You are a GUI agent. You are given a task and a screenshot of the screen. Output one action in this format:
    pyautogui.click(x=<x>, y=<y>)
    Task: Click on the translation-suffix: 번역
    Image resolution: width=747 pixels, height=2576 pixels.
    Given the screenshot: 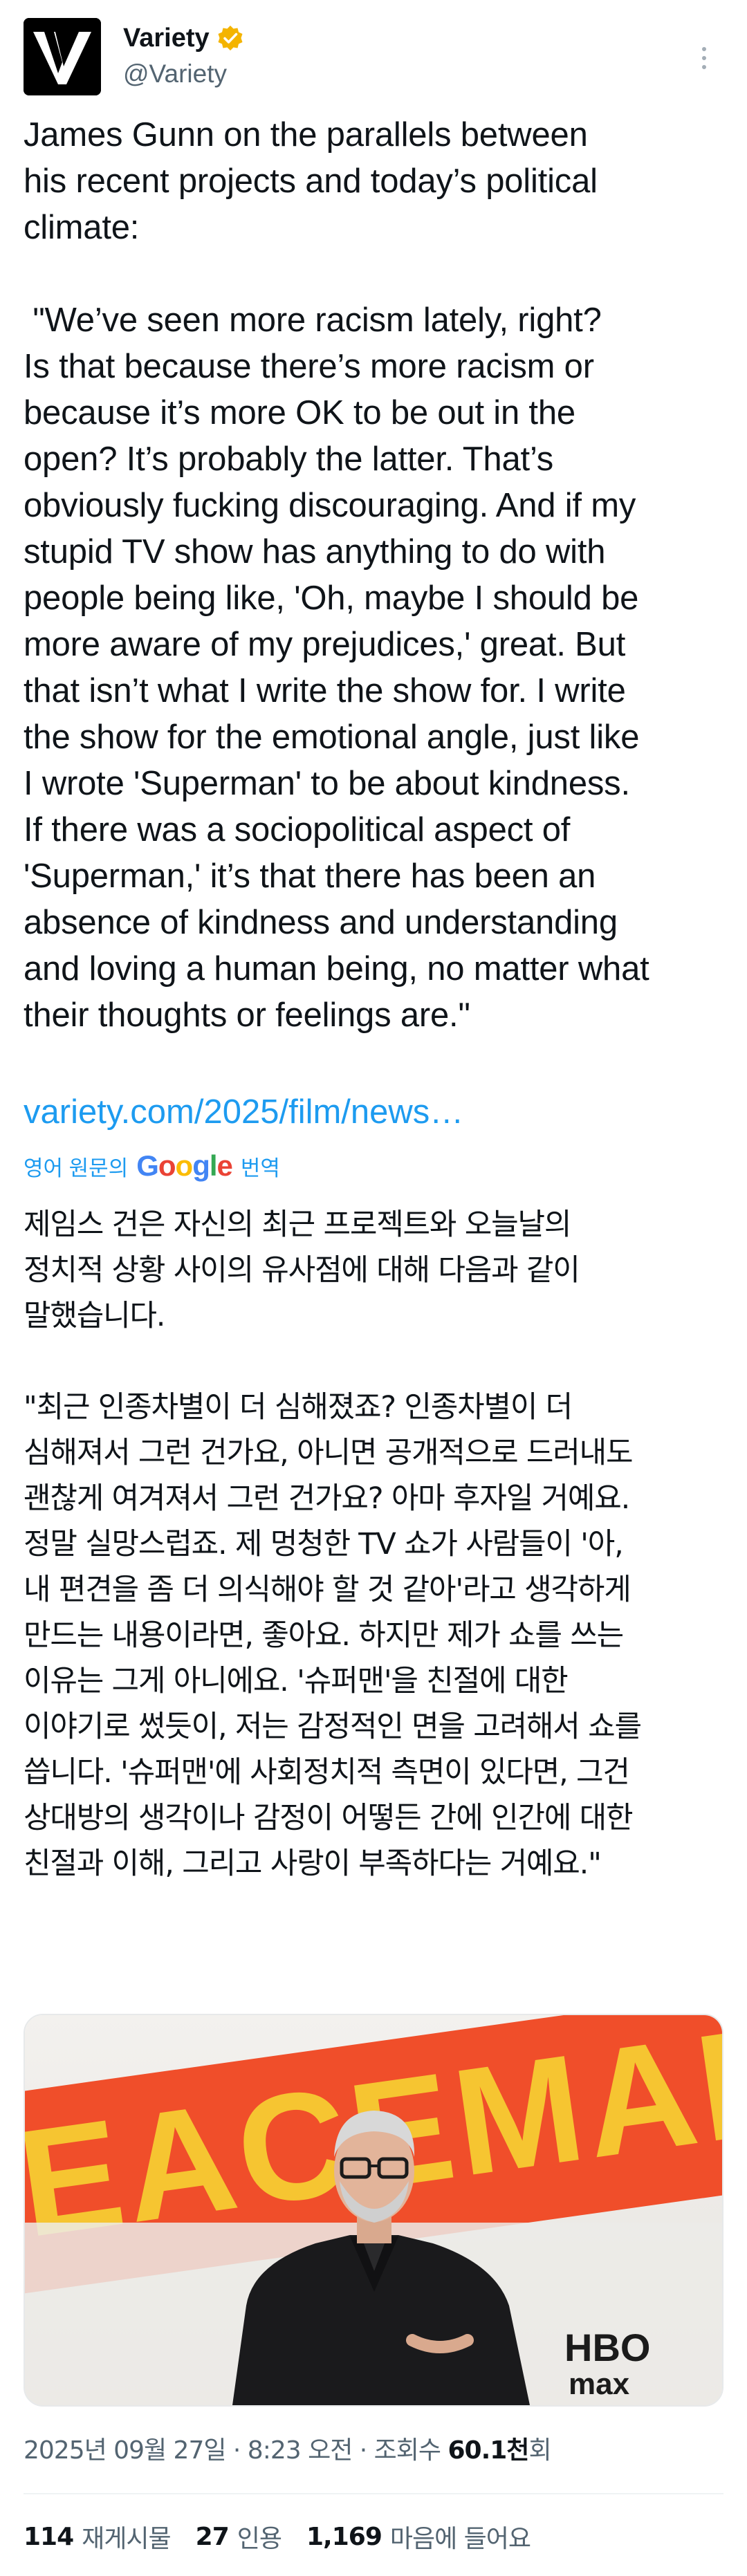 What is the action you would take?
    pyautogui.click(x=260, y=1168)
    